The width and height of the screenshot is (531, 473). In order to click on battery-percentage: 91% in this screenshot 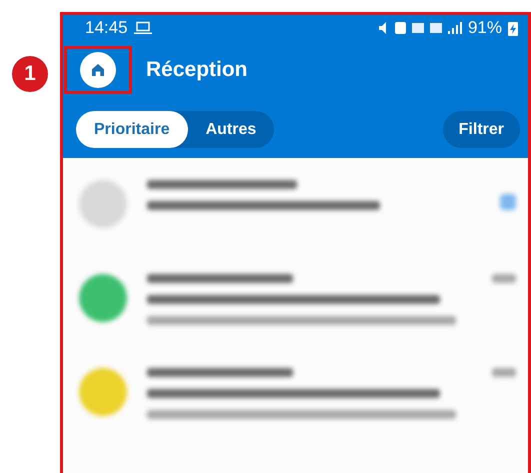, I will do `click(485, 28)`.